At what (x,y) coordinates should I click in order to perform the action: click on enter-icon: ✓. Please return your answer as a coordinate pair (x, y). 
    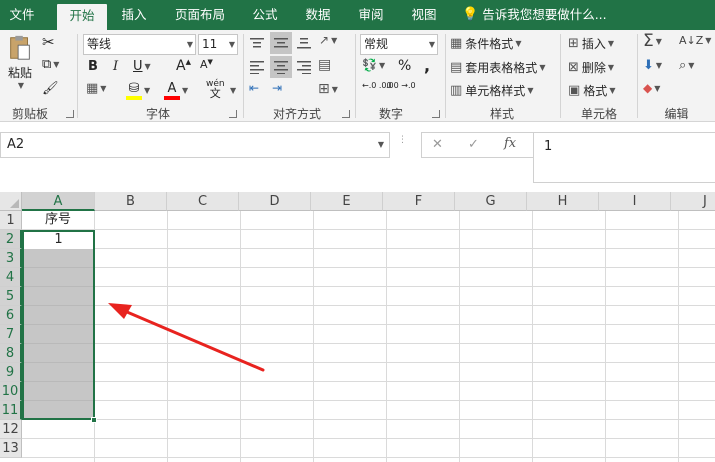
    Looking at the image, I should click on (473, 144).